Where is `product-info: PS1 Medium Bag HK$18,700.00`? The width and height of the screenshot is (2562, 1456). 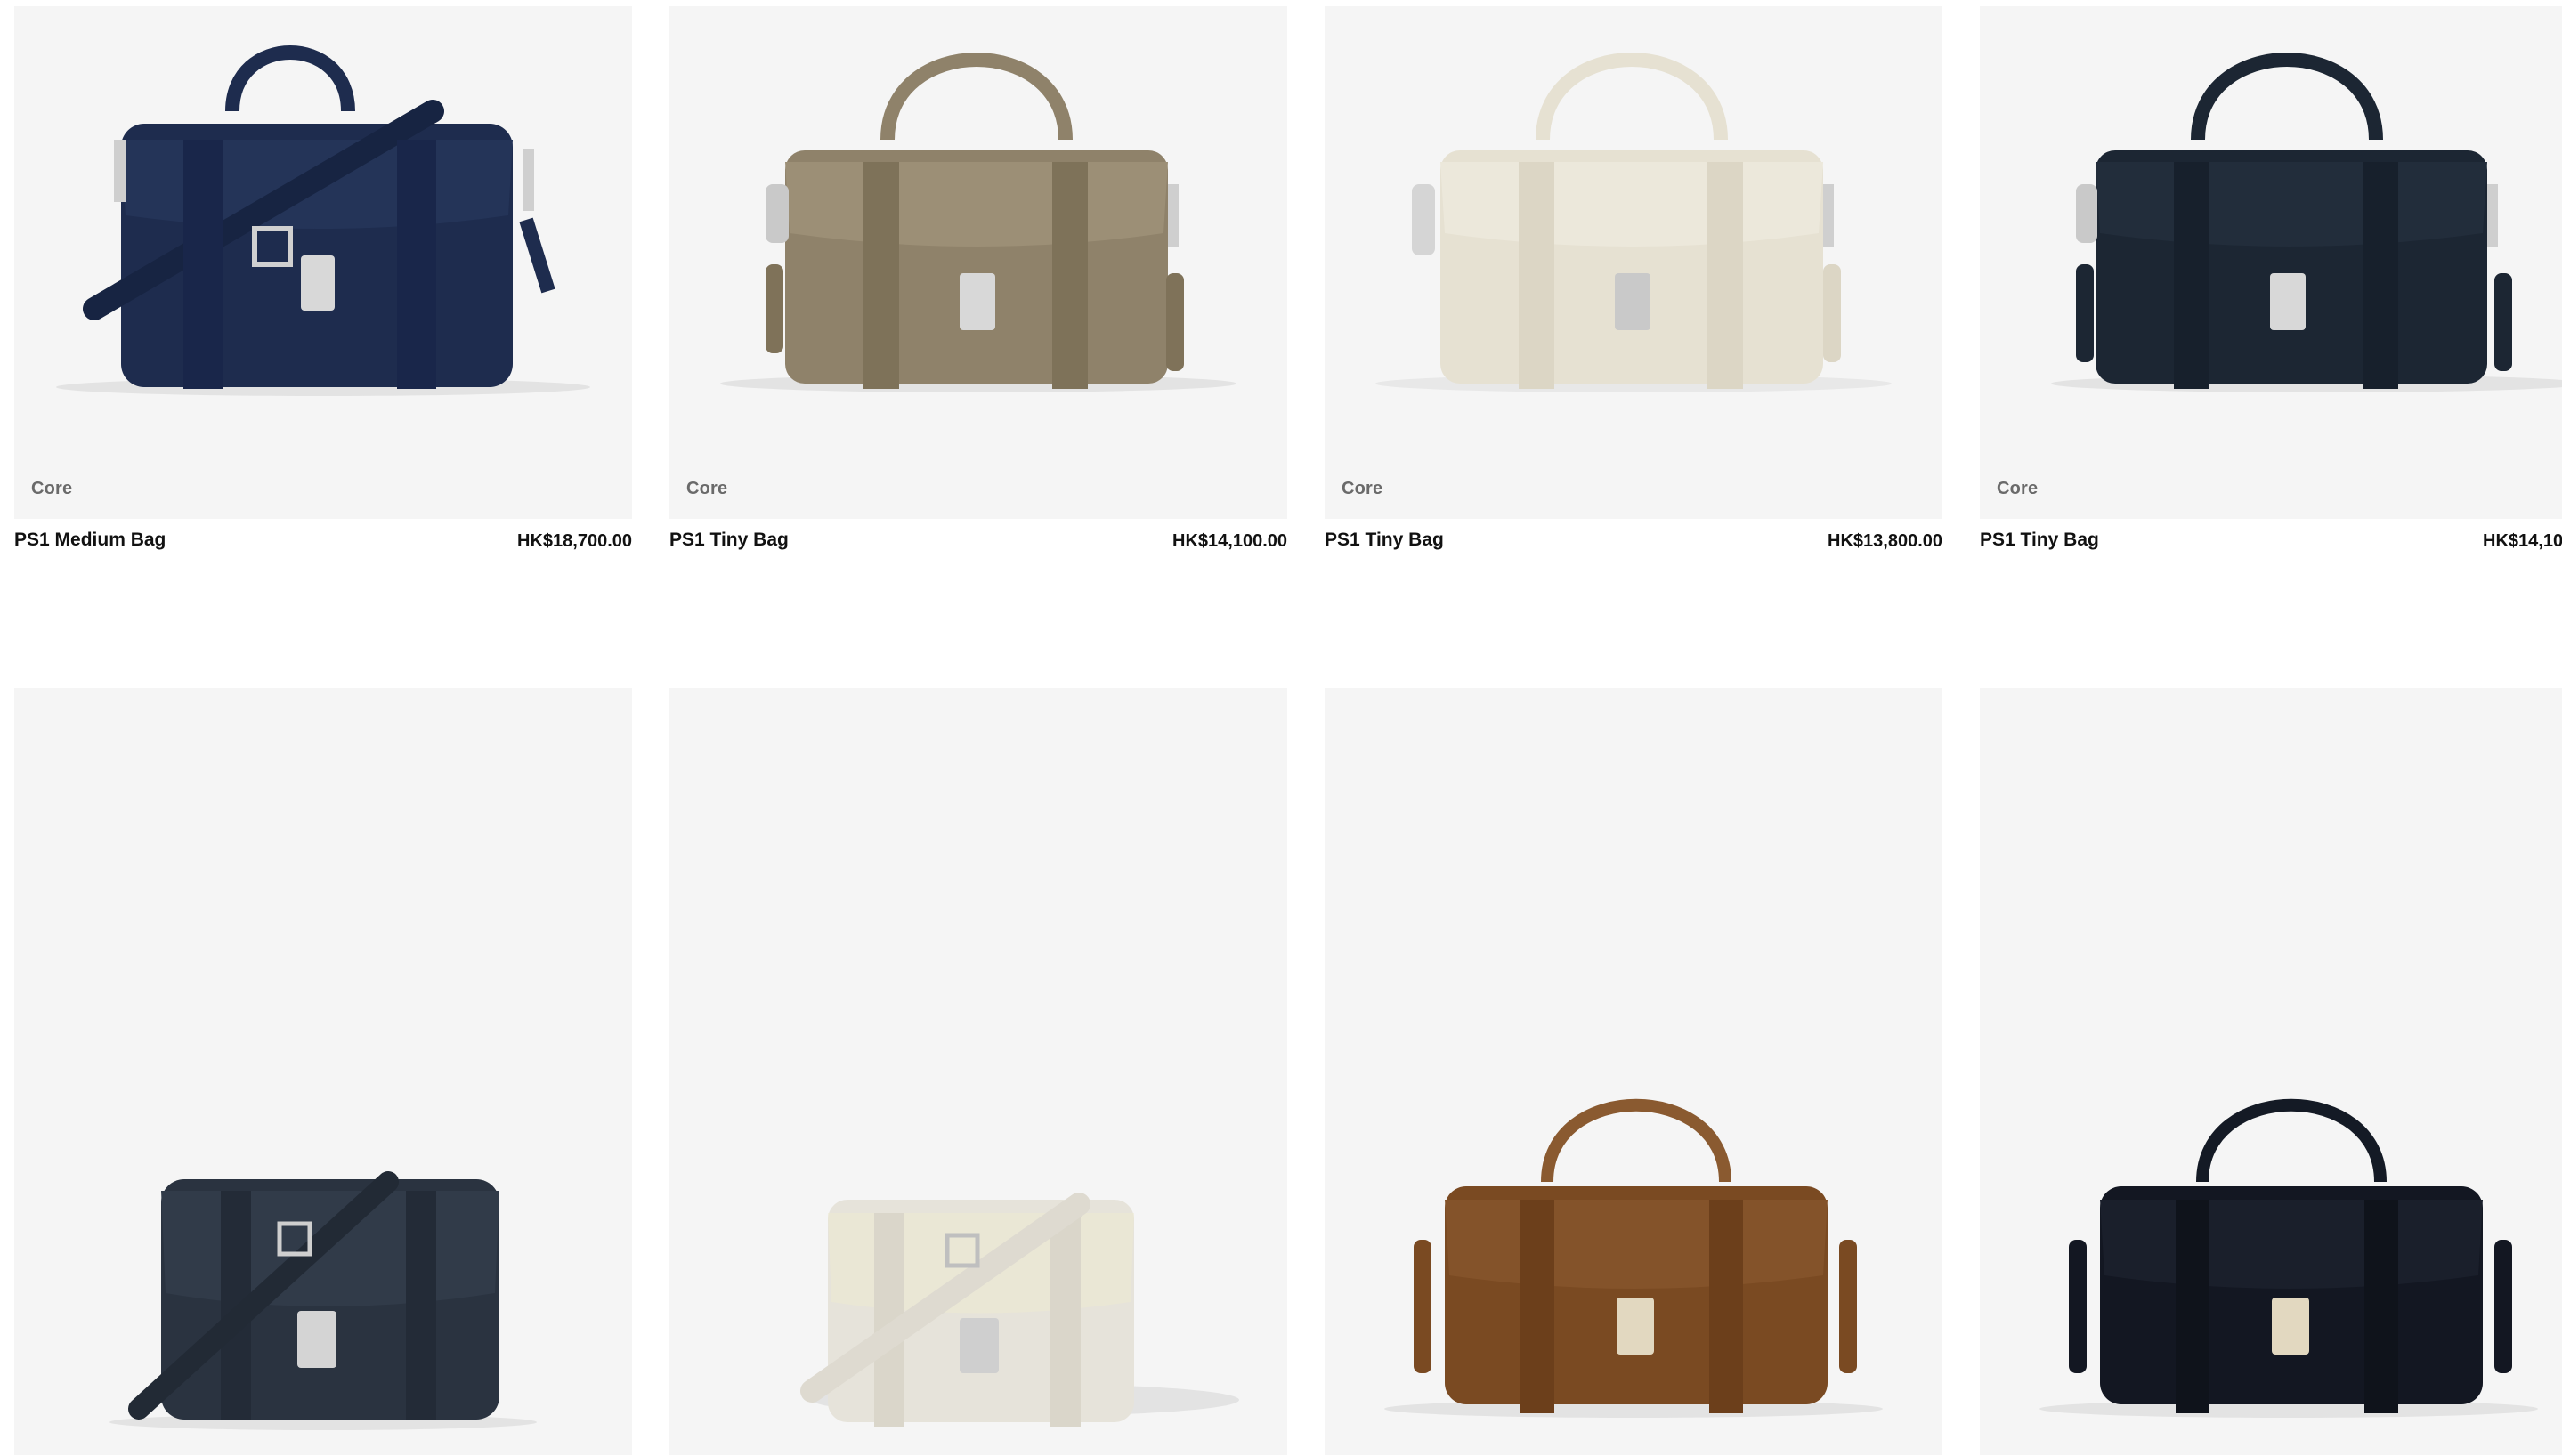
product-info: PS1 Medium Bag HK$18,700.00 is located at coordinates (323, 547).